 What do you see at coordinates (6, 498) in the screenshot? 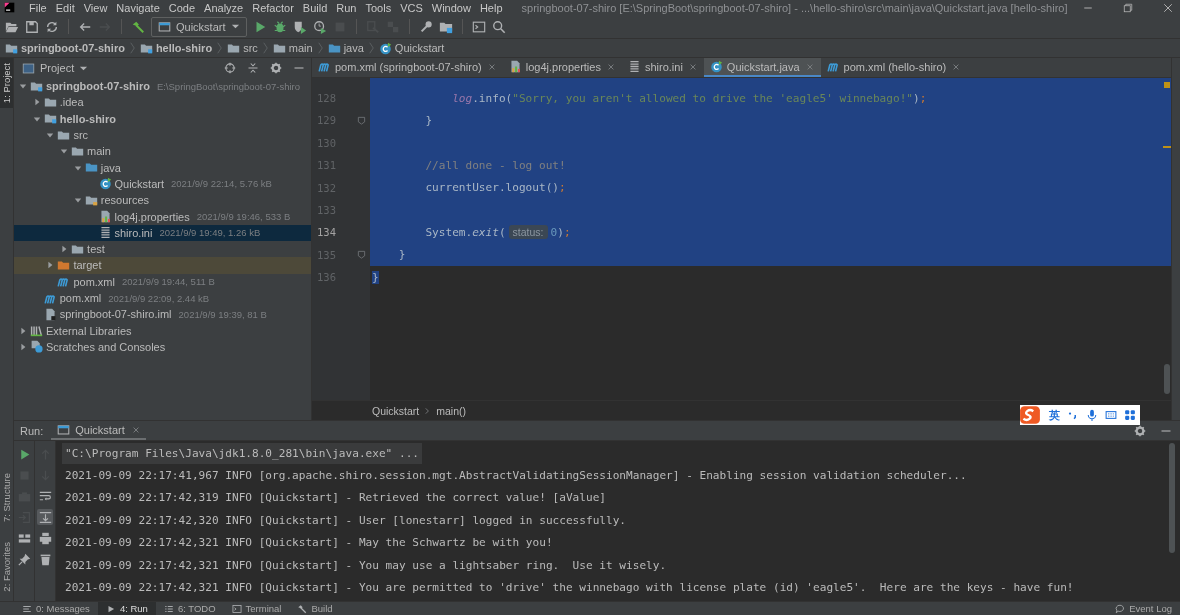
I see `tool-window-tab: 7: Structure` at bounding box center [6, 498].